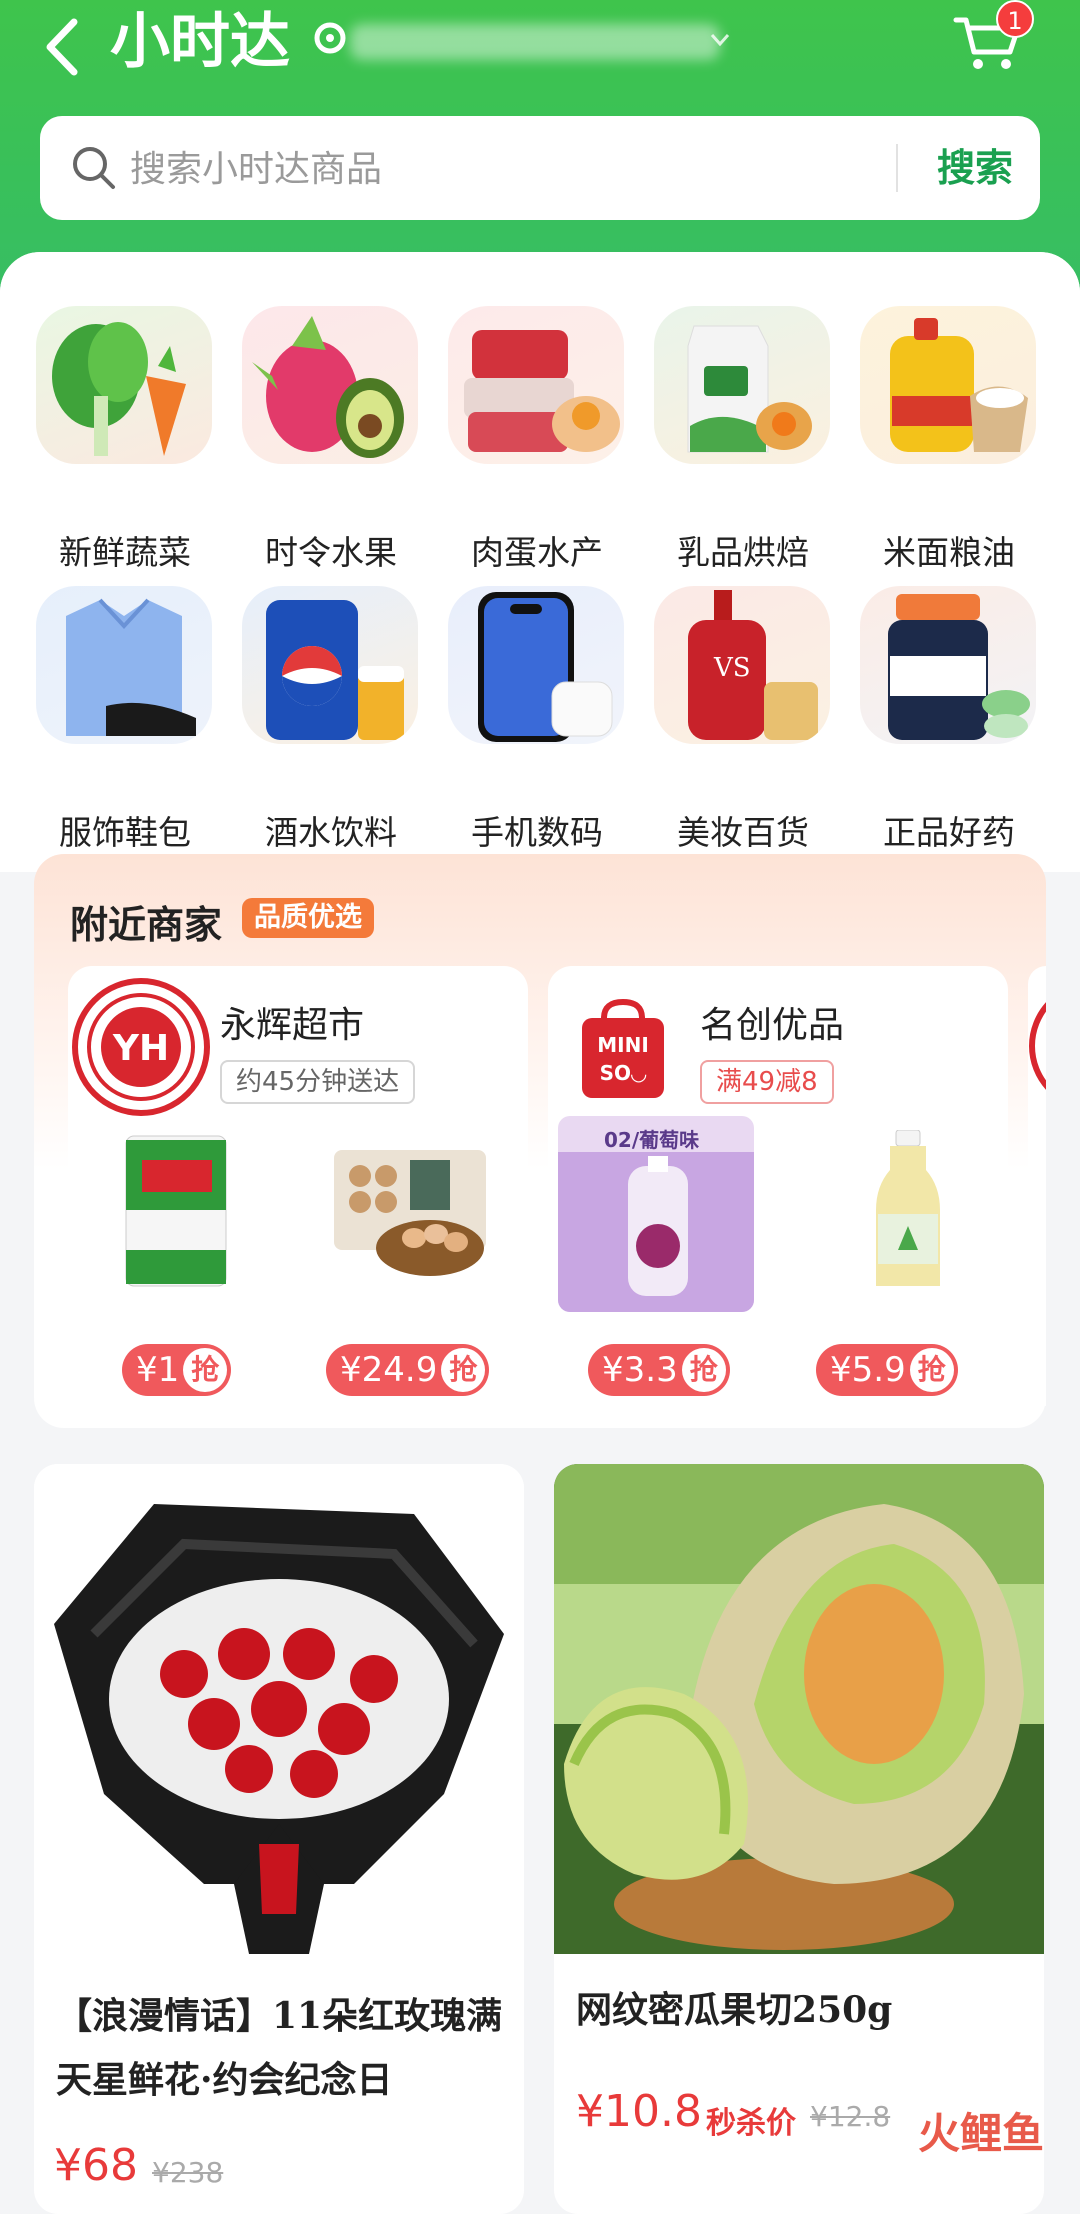 The image size is (1080, 2214). I want to click on medicine-icon, so click(948, 665).